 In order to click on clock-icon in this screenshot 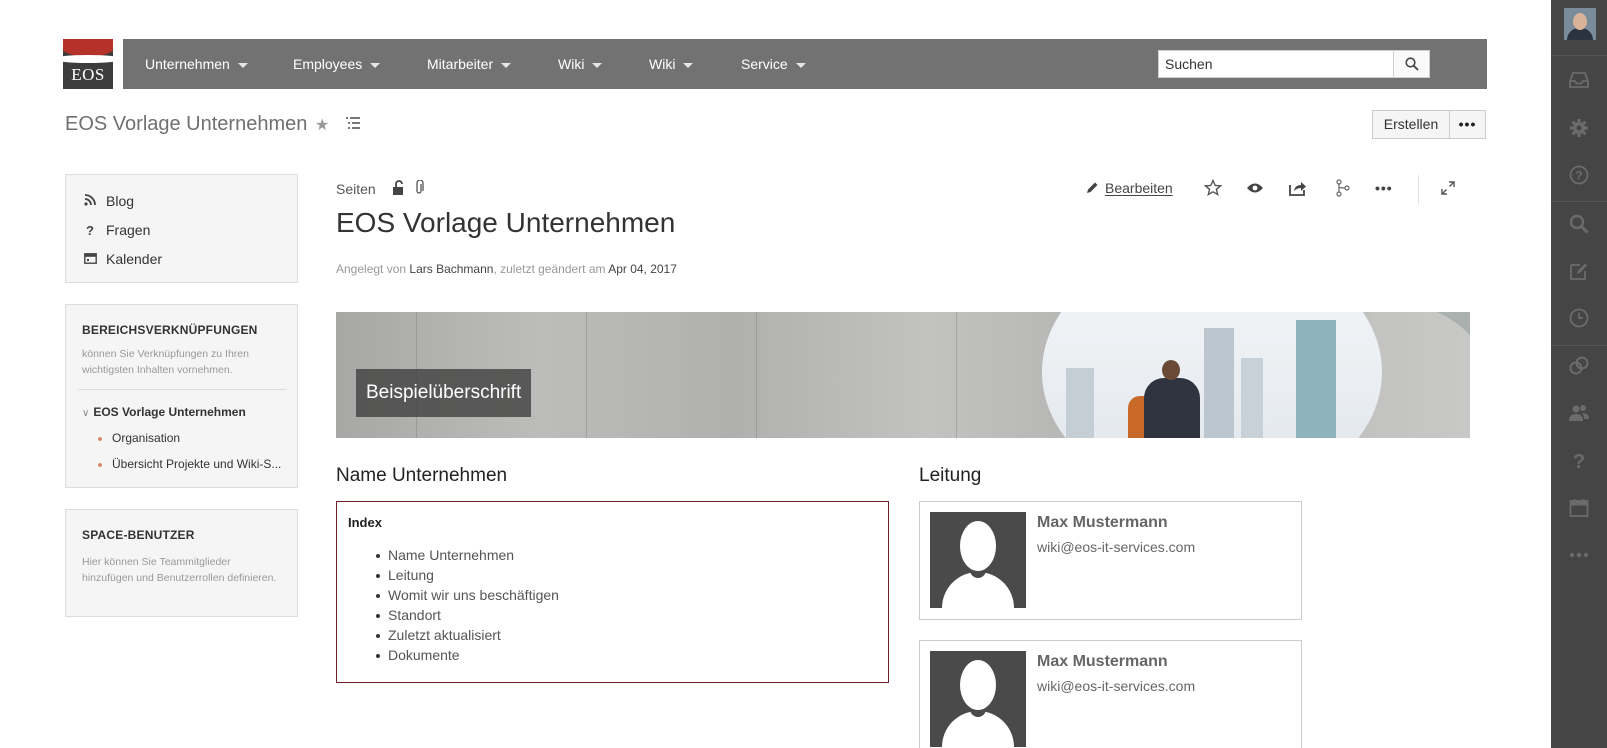, I will do `click(1579, 318)`.